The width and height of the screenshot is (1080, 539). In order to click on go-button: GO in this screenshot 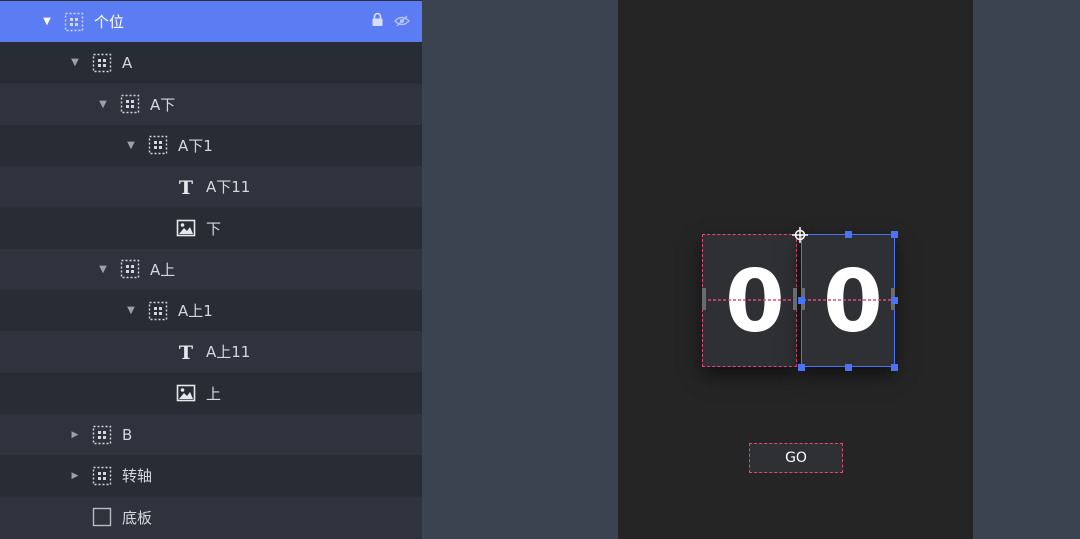, I will do `click(796, 458)`.